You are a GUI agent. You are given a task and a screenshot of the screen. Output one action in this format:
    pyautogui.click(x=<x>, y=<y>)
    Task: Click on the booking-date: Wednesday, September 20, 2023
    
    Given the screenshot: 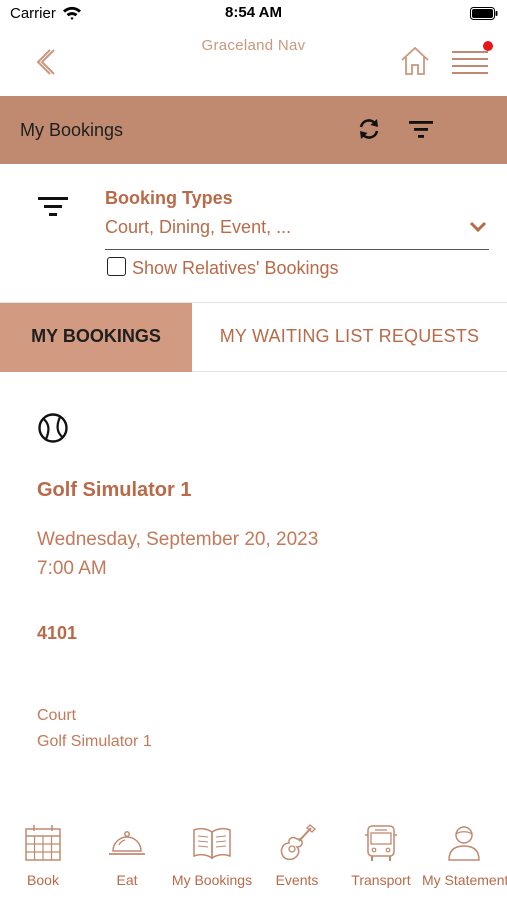 What is the action you would take?
    pyautogui.click(x=178, y=539)
    